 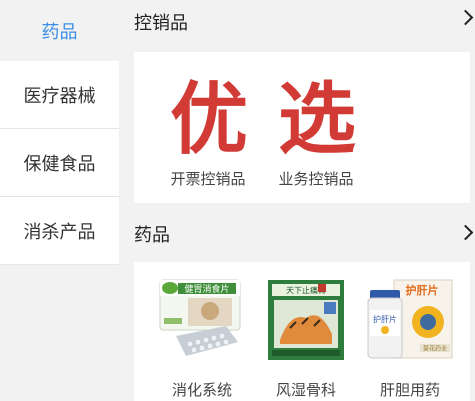 I want to click on sidebar-item-disinfection: 消杀产品, so click(x=59, y=231).